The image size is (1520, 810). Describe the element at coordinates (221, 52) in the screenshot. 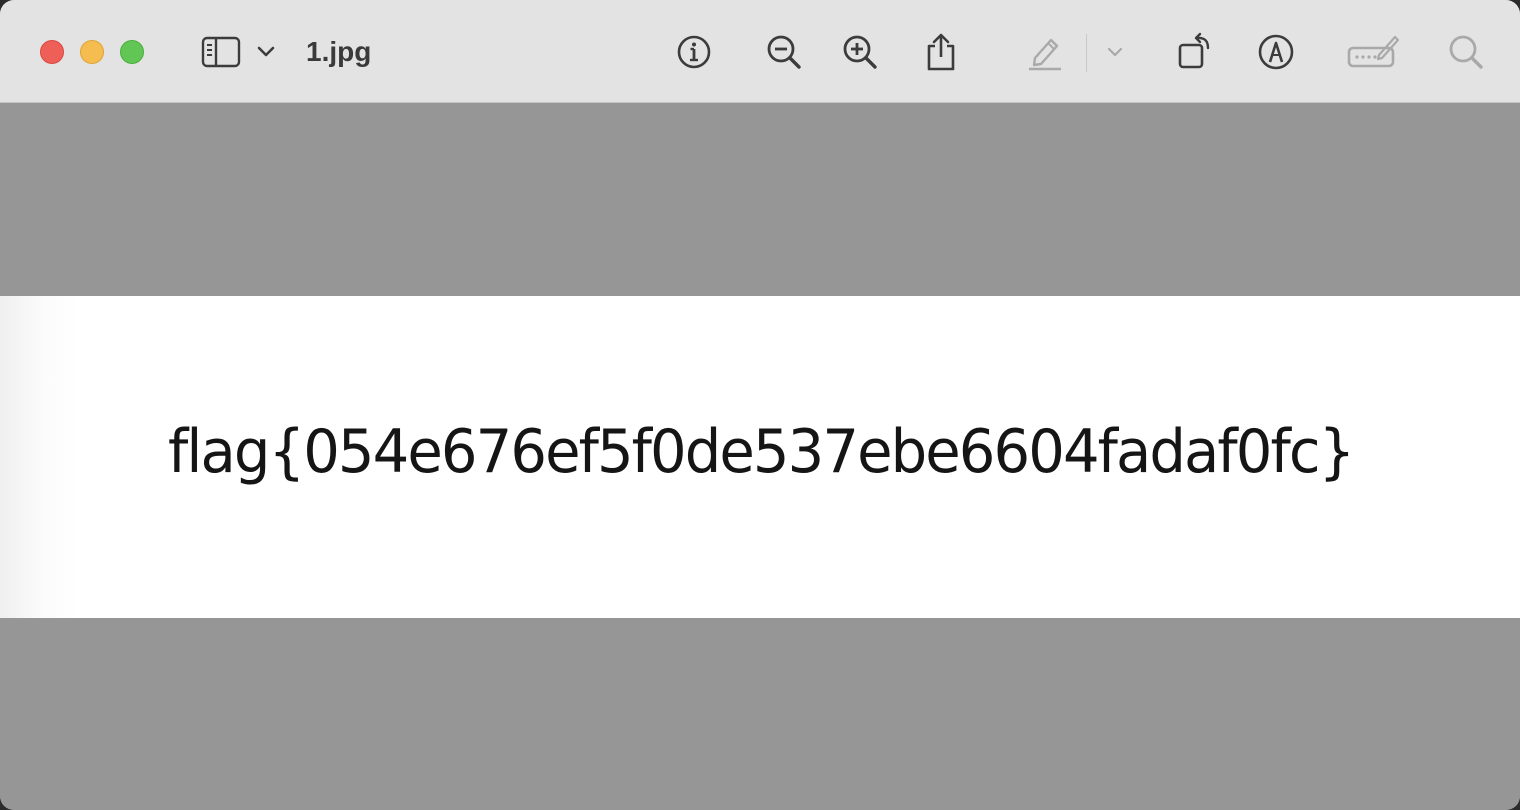

I see `sidebar-toggle-icon` at that location.